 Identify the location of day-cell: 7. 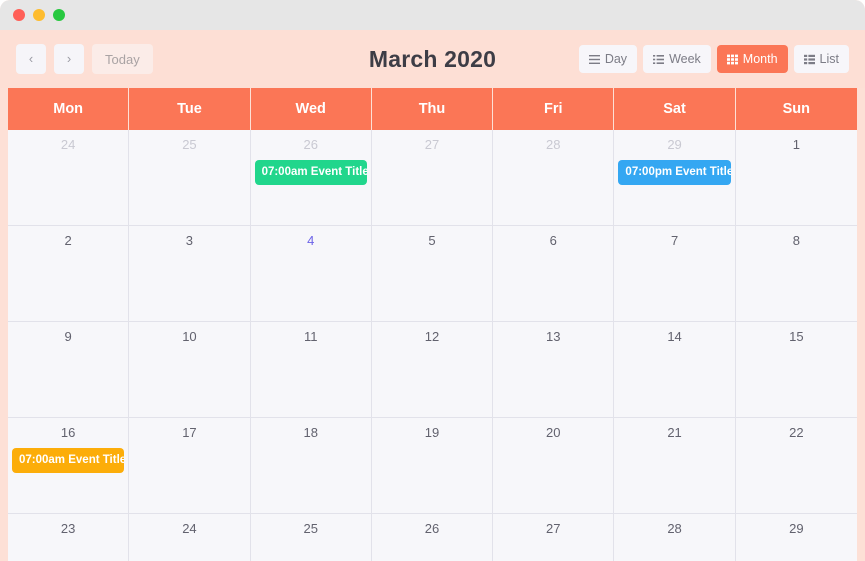
(675, 274).